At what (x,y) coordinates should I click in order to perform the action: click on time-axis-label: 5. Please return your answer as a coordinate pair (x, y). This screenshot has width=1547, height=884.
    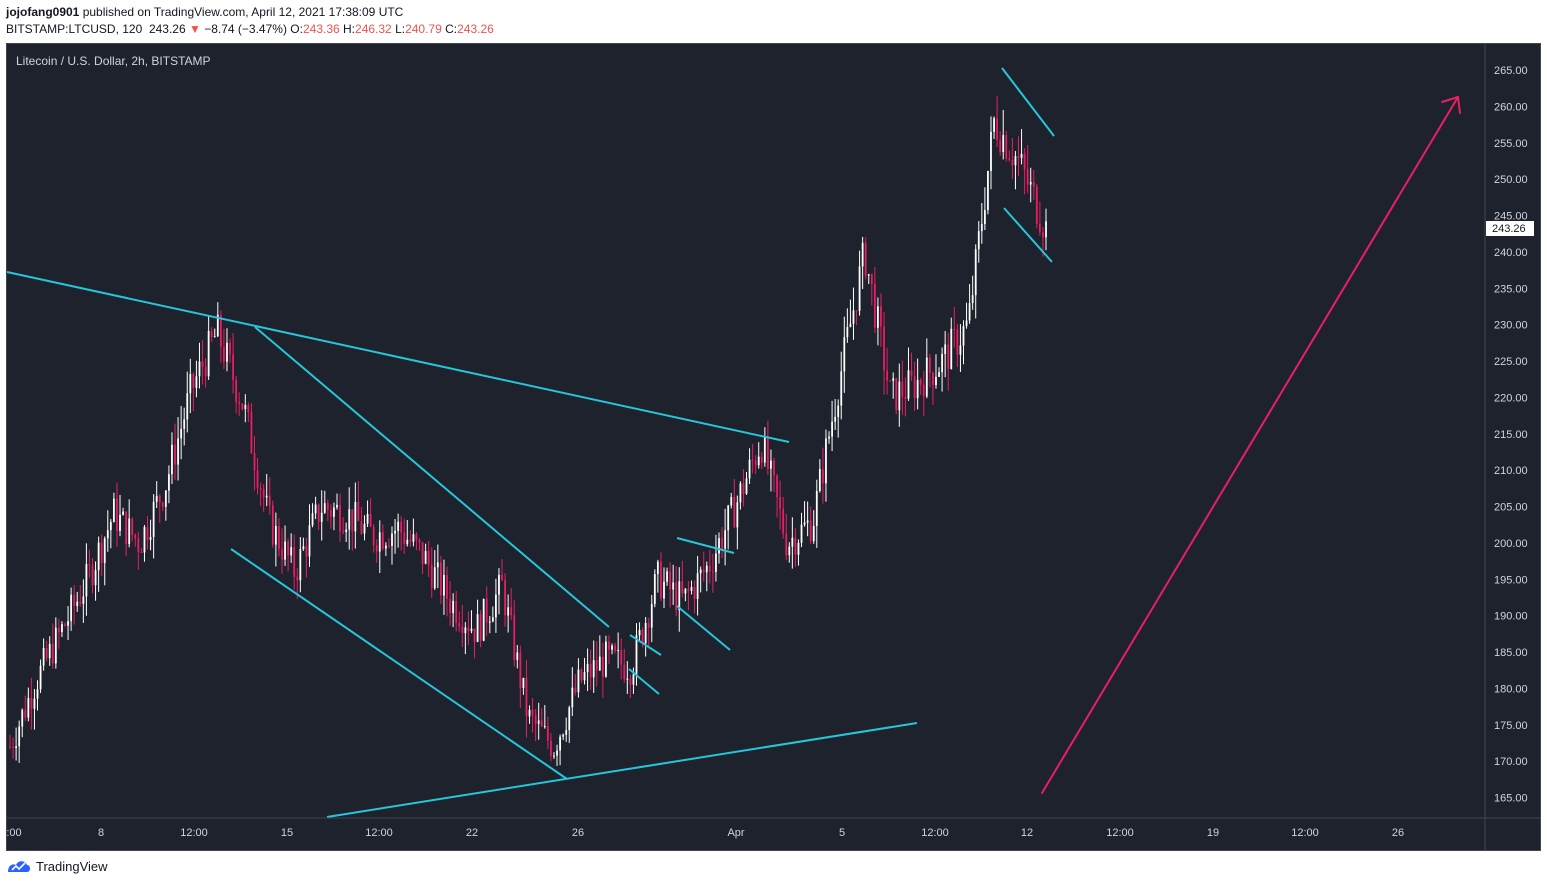
    Looking at the image, I should click on (842, 833).